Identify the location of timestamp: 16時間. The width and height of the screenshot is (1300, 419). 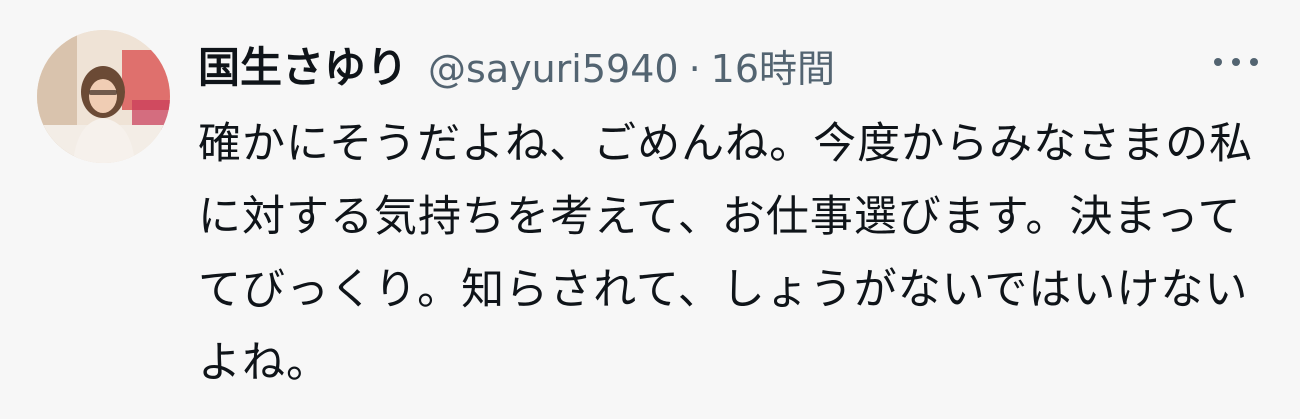
(773, 65).